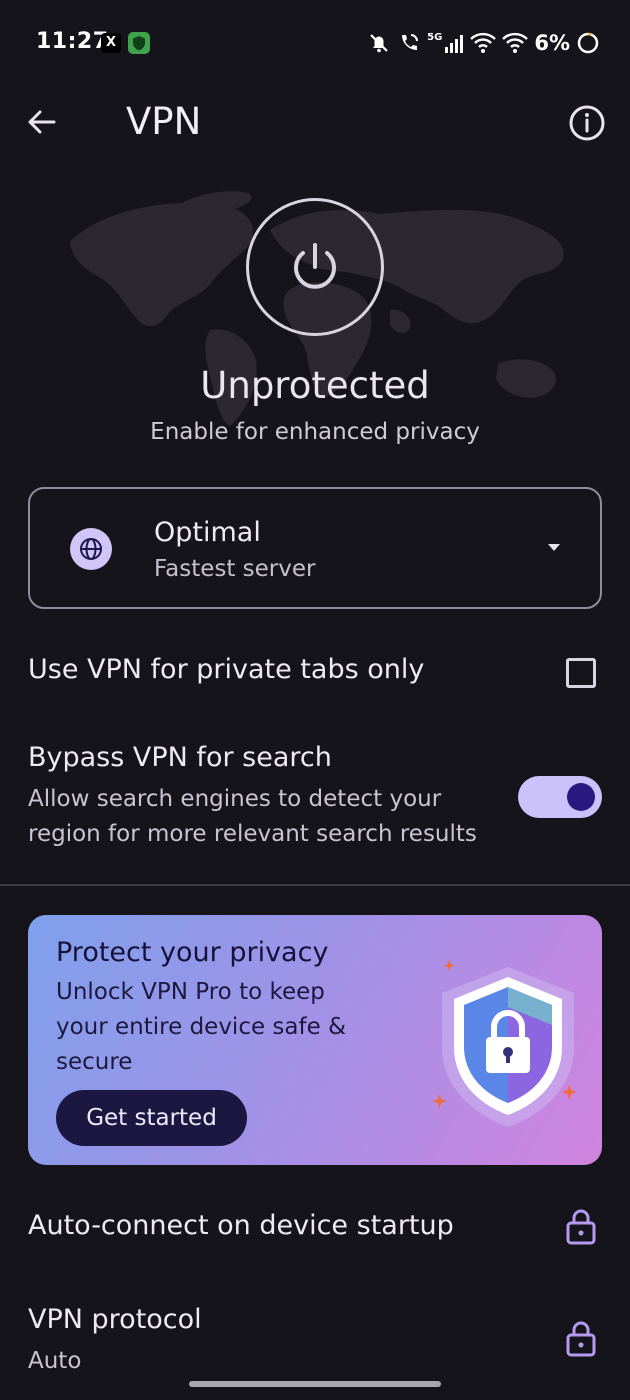 Image resolution: width=630 pixels, height=1400 pixels. Describe the element at coordinates (164, 121) in the screenshot. I see `page-title: VPN` at that location.